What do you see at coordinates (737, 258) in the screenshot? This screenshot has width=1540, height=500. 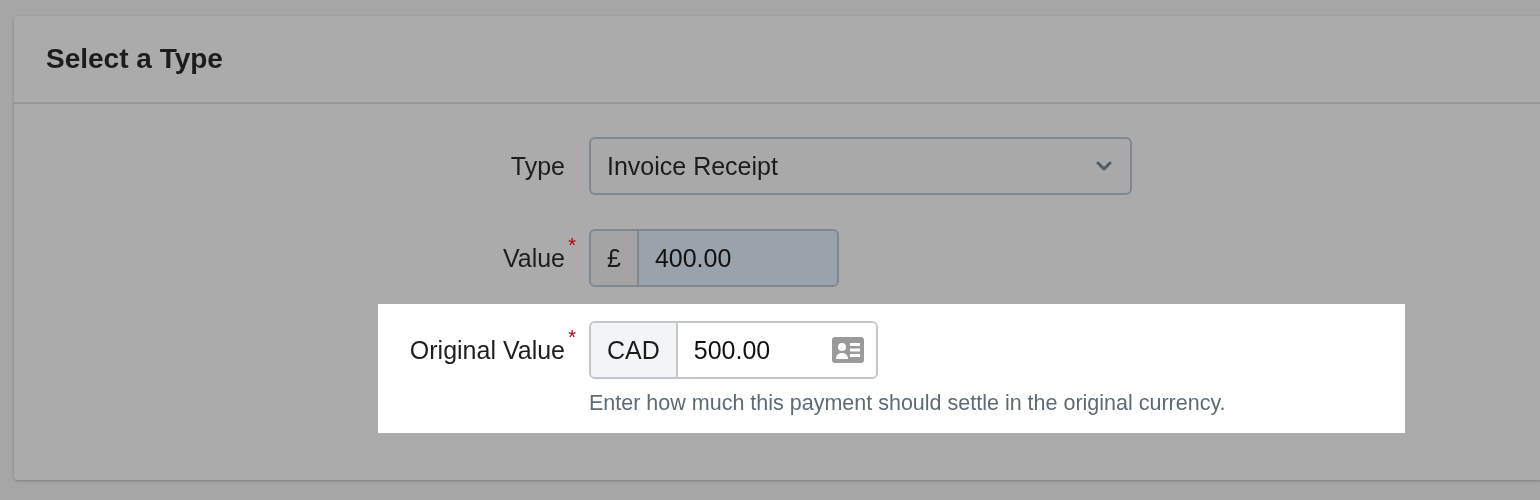 I see `amount-input: 400.00` at bounding box center [737, 258].